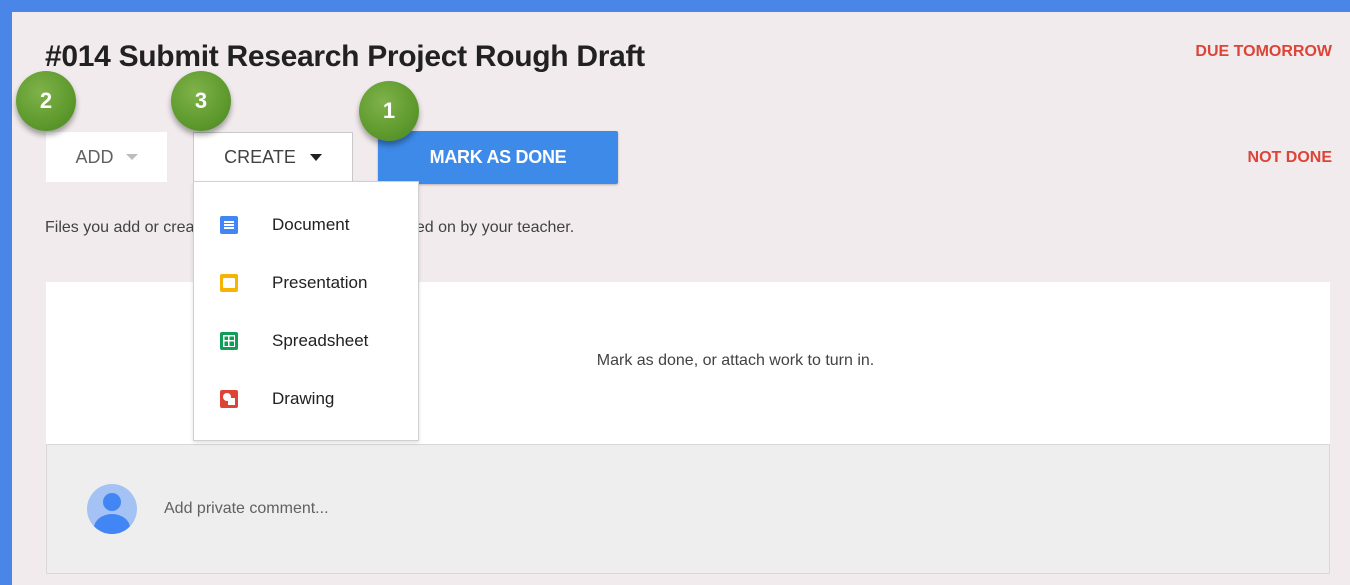 This screenshot has width=1350, height=585. Describe the element at coordinates (201, 101) in the screenshot. I see `step-badge-3: 3` at that location.